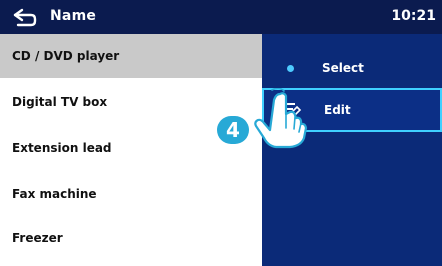  What do you see at coordinates (60, 102) in the screenshot?
I see `list-item-label: Digital TV box` at bounding box center [60, 102].